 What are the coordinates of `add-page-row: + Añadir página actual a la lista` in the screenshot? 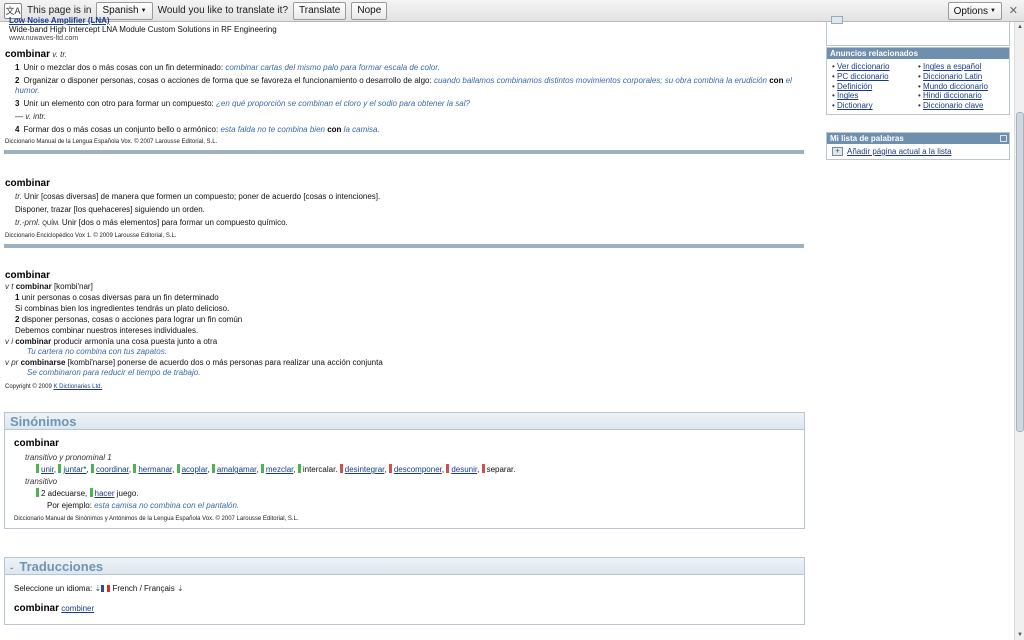 It's located at (918, 151).